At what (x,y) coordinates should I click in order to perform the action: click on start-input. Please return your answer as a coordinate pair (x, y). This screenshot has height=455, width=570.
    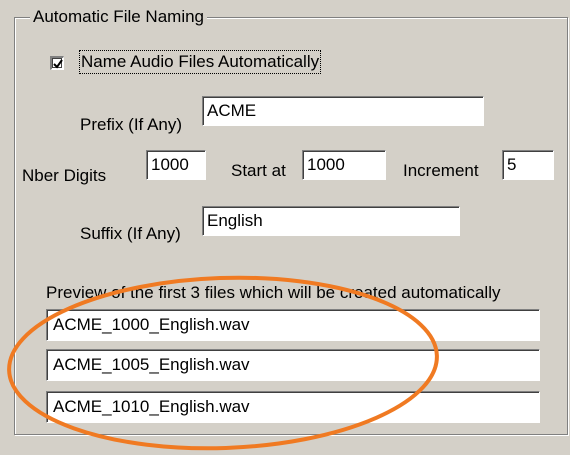
    Looking at the image, I should click on (344, 165).